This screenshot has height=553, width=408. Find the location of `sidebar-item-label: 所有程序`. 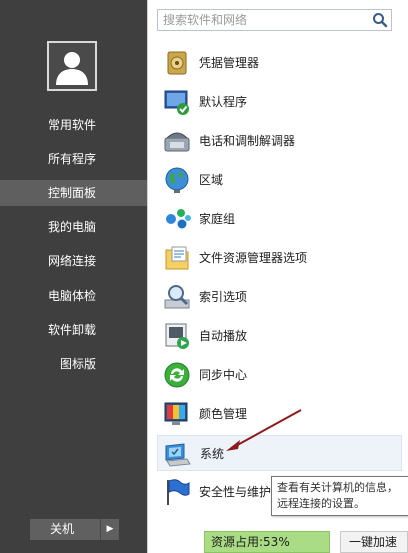

sidebar-item-label: 所有程序 is located at coordinates (72, 159).